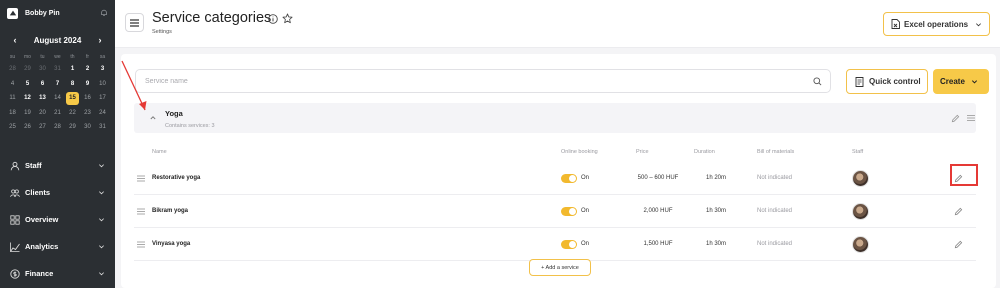 Image resolution: width=1000 pixels, height=288 pixels. Describe the element at coordinates (12, 84) in the screenshot. I see `calendar-day: 4` at that location.